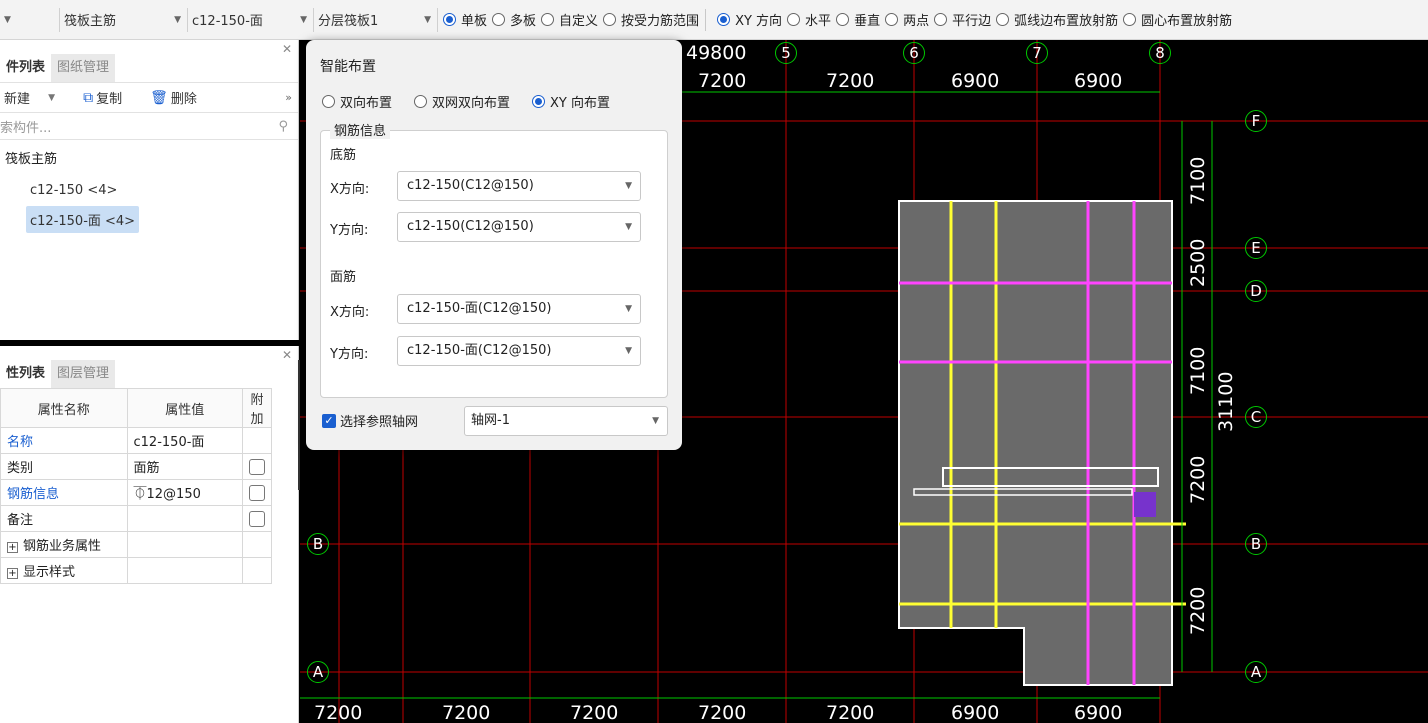 This screenshot has height=723, width=1428. I want to click on radio-6: 垂直, so click(858, 19).